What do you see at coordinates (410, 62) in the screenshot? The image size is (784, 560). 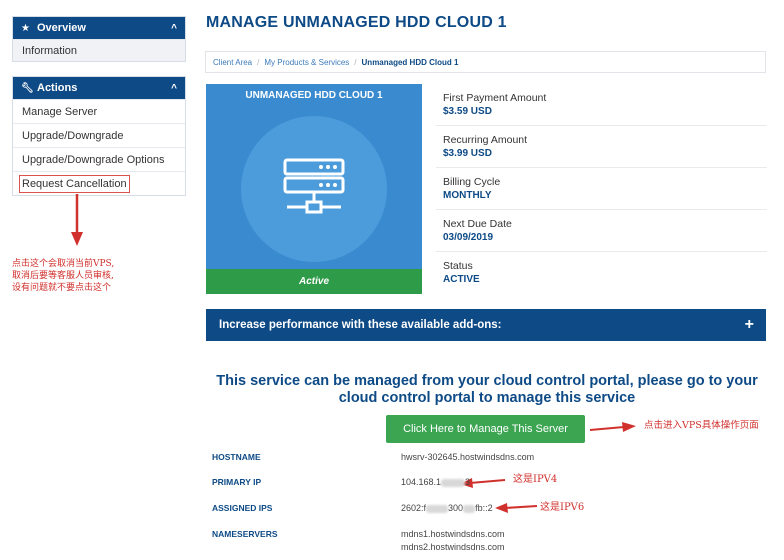 I see `breadcrumb-current: Unmanaged HDD Cloud 1` at bounding box center [410, 62].